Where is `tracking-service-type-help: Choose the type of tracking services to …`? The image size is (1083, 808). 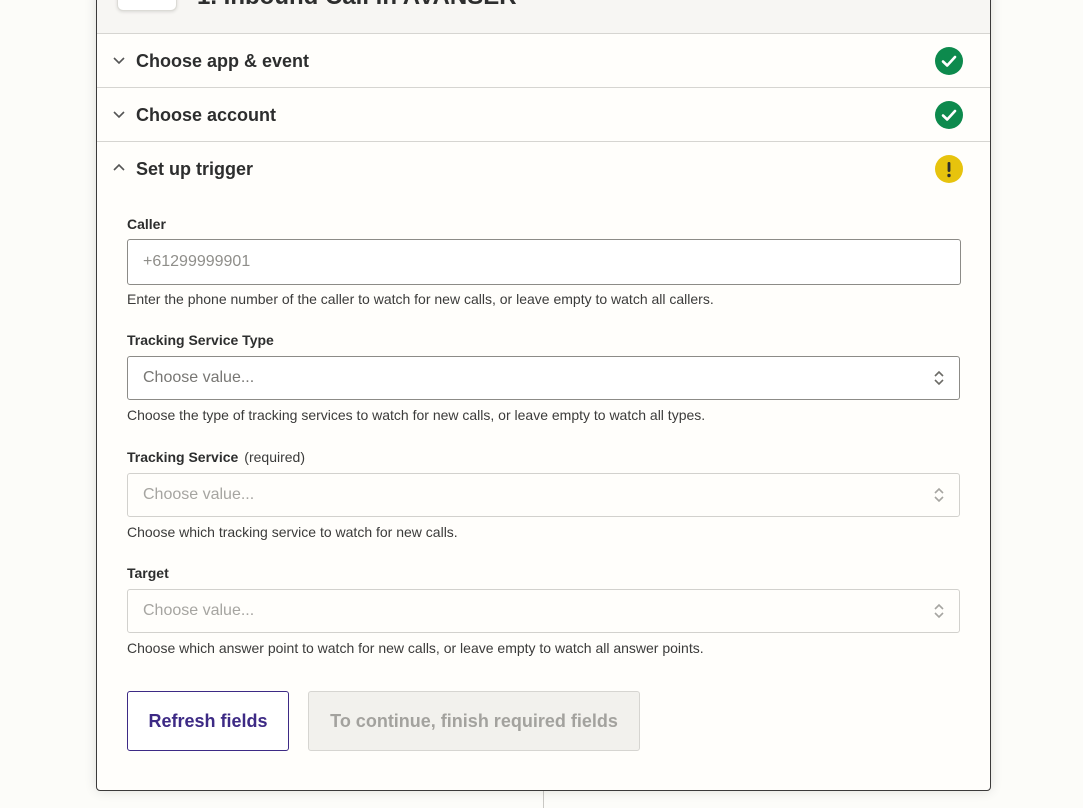
tracking-service-type-help: Choose the type of tracking services to … is located at coordinates (416, 415).